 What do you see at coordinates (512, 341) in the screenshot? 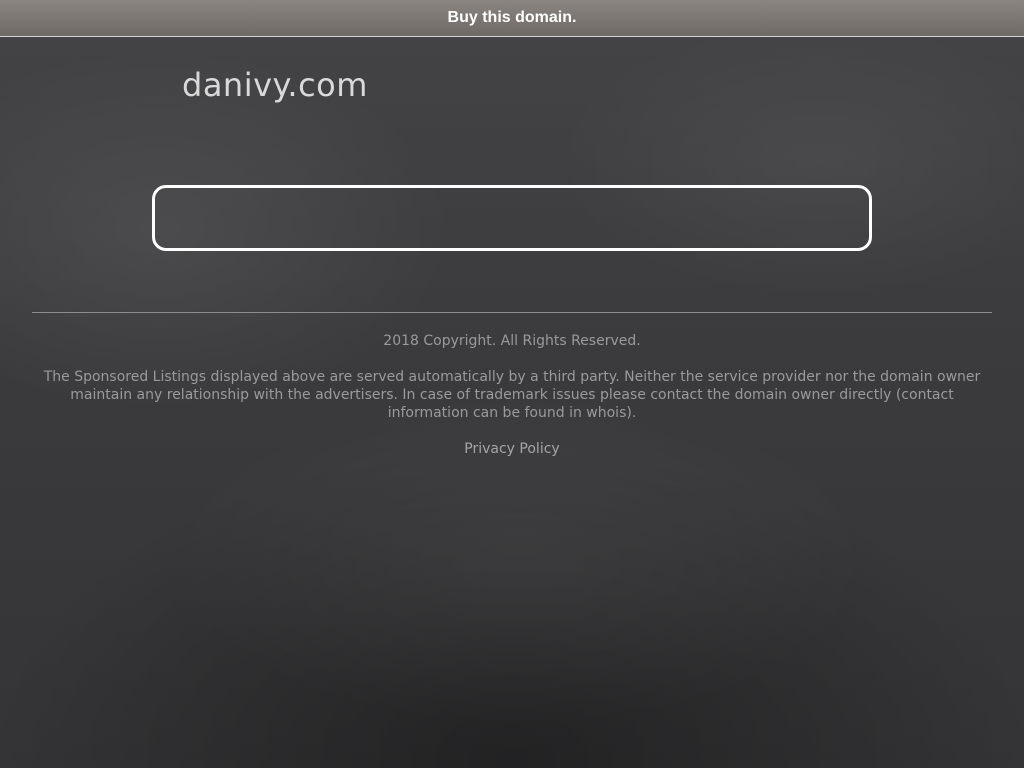
I see `copyright-text: 2018 Copyright. All Rights Reserved.` at bounding box center [512, 341].